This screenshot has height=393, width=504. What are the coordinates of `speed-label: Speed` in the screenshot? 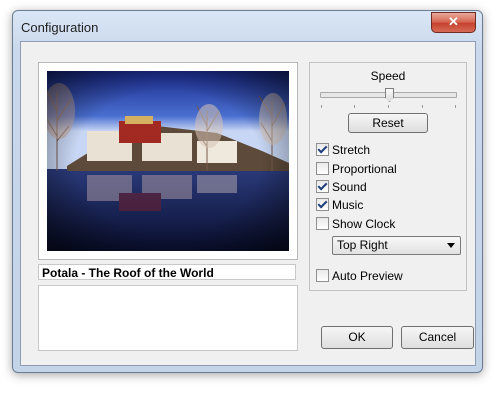 It's located at (388, 76).